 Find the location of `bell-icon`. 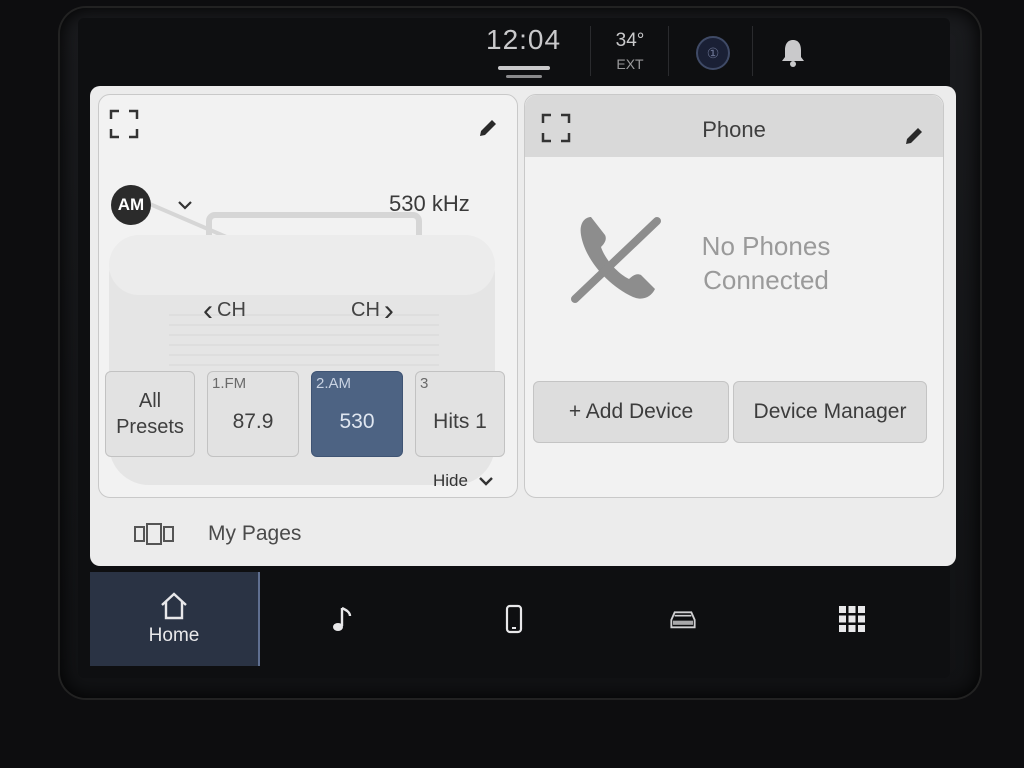

bell-icon is located at coordinates (793, 53).